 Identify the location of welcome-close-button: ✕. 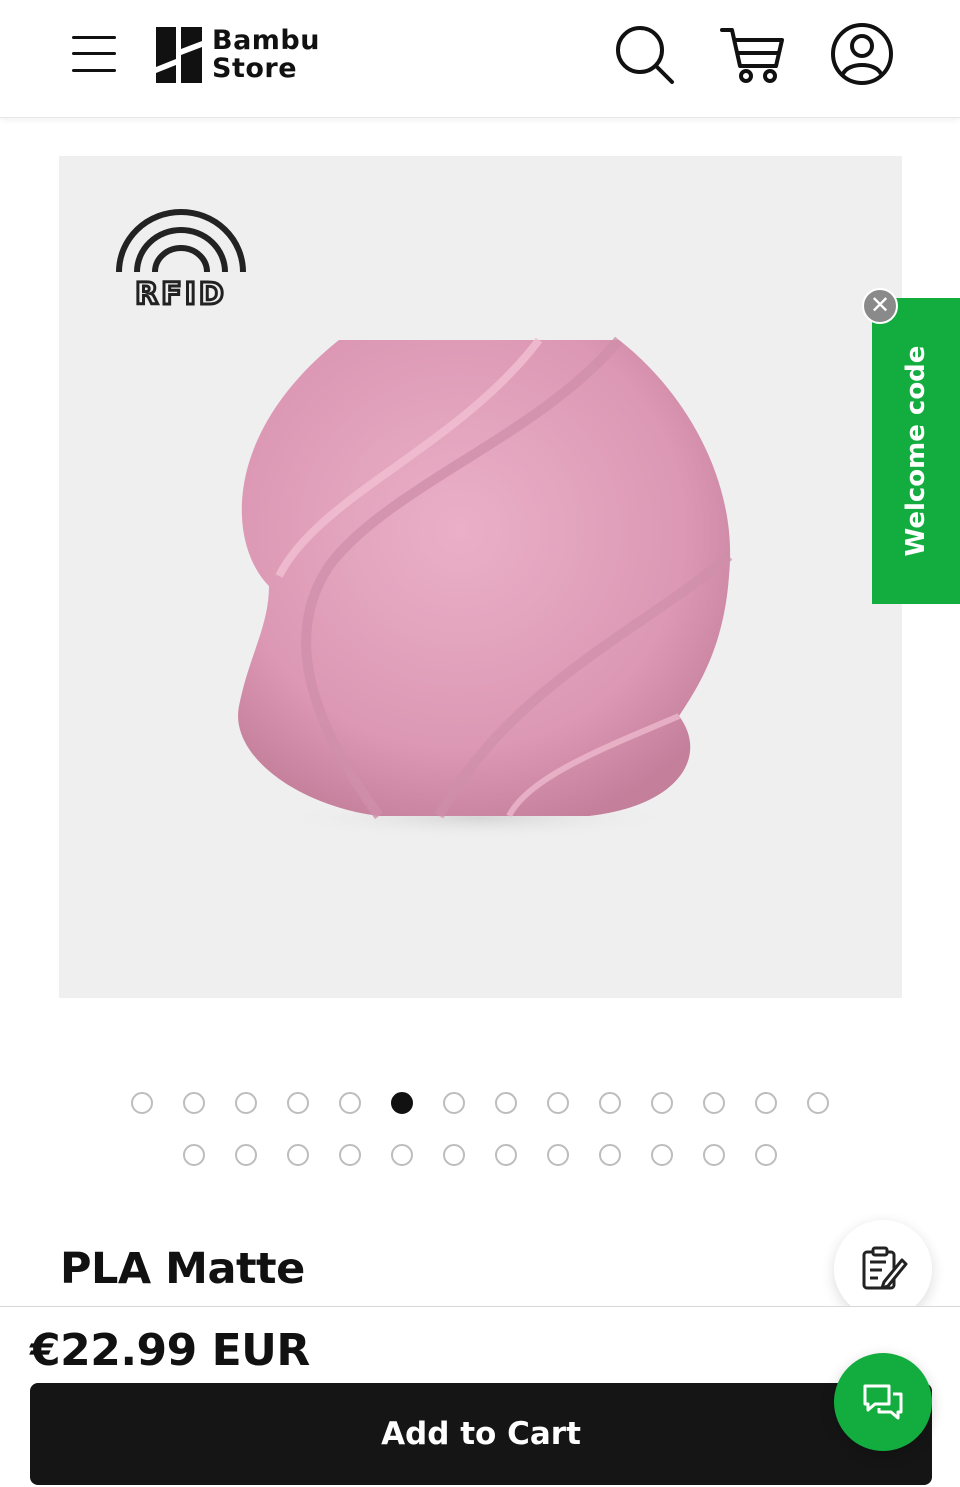
(880, 306).